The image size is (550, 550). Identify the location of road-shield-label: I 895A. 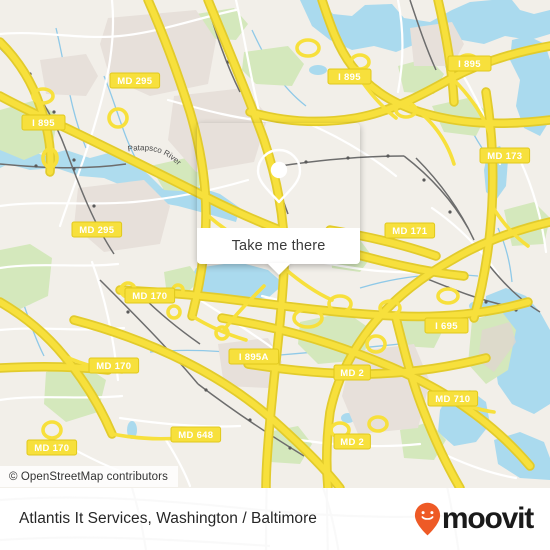
(254, 357).